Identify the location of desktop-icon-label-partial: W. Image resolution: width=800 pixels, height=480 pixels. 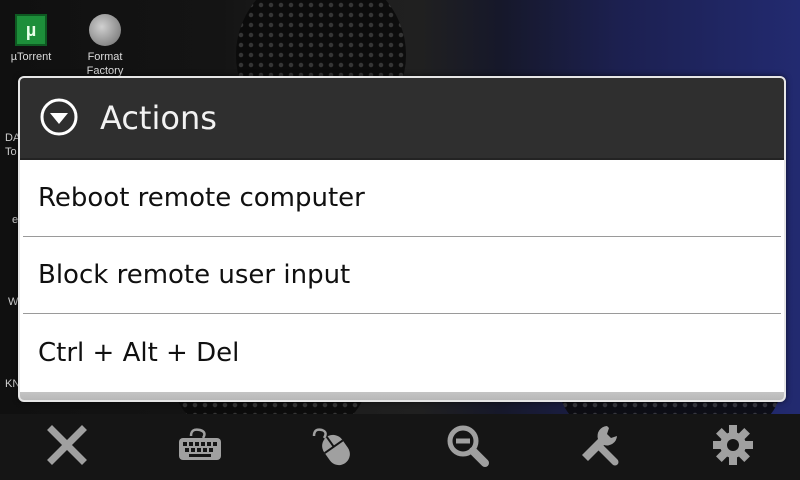
(13, 302).